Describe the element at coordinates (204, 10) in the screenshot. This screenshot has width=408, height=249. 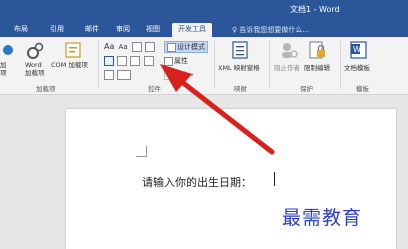
I see `title-bar: 文档1 - Word` at that location.